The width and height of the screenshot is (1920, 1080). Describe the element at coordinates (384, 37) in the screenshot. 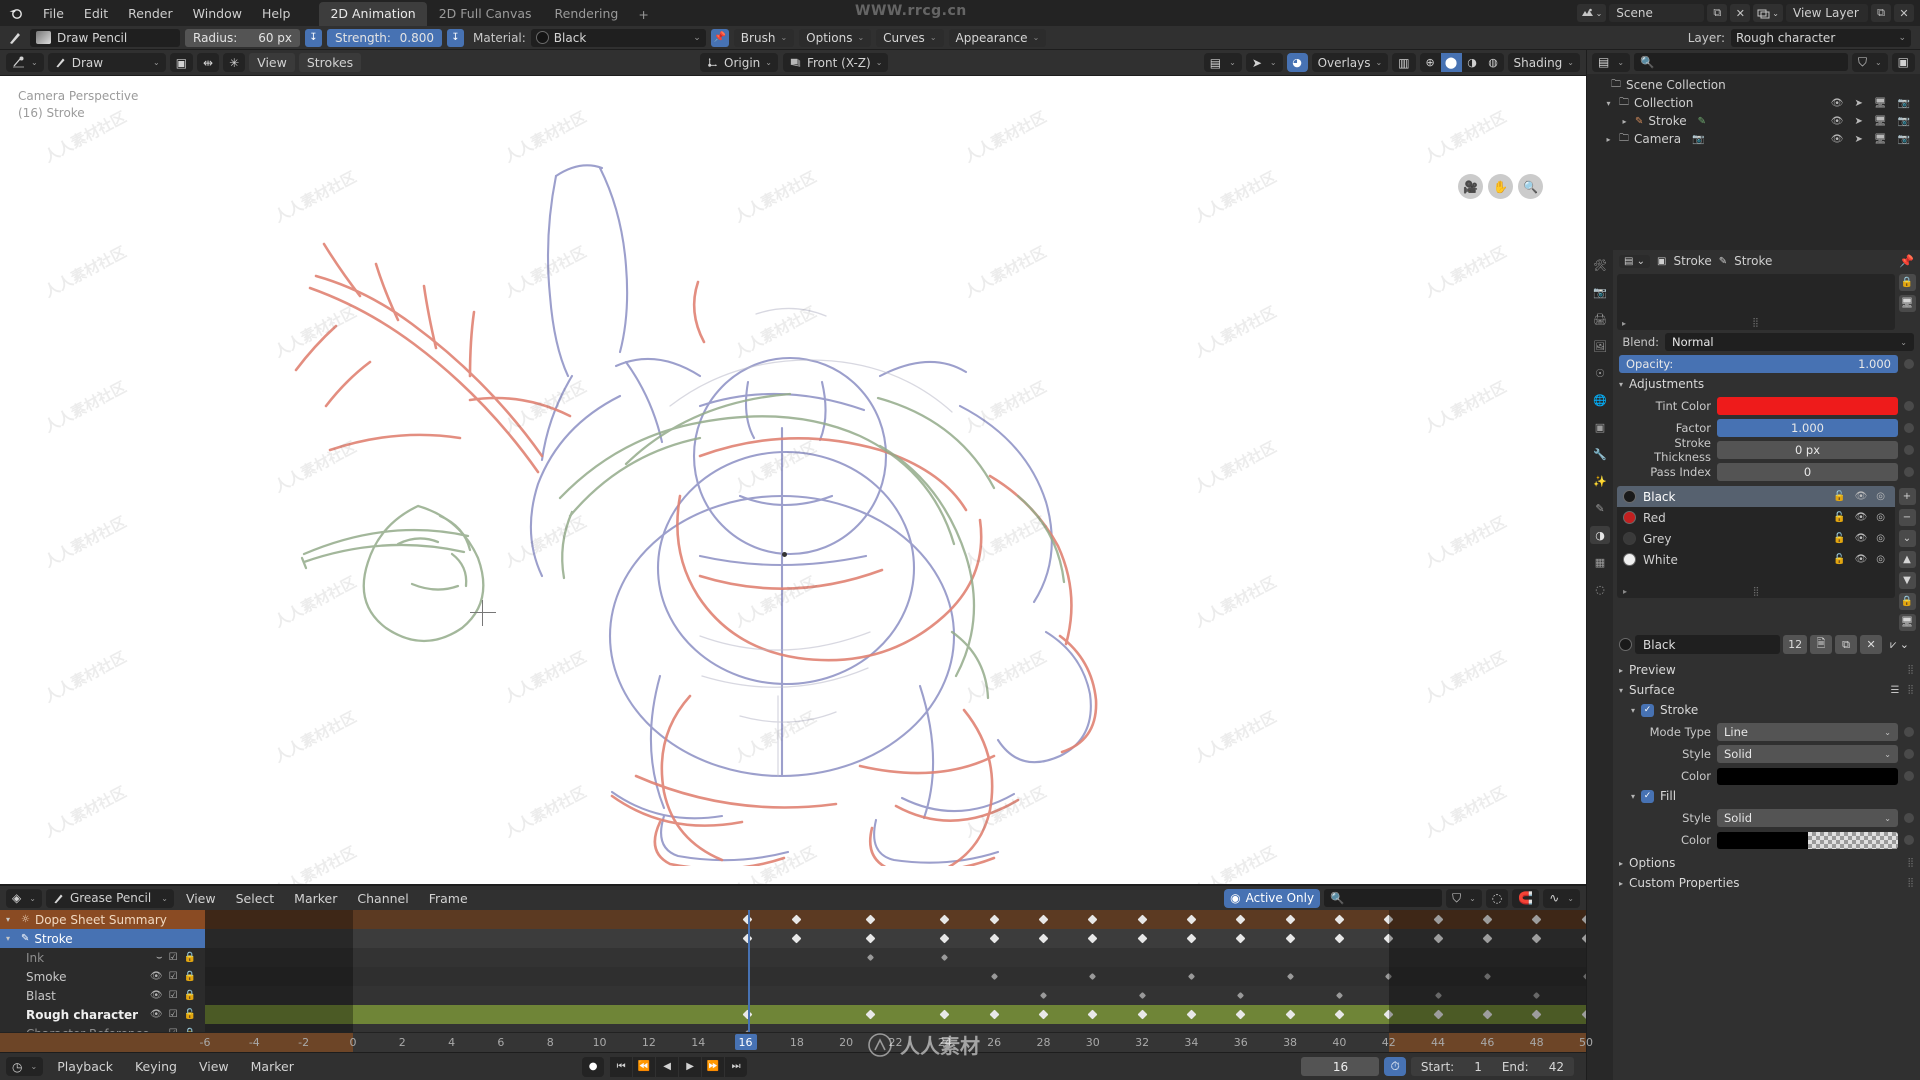

I see `strength-slider: Strength: 0.800` at that location.